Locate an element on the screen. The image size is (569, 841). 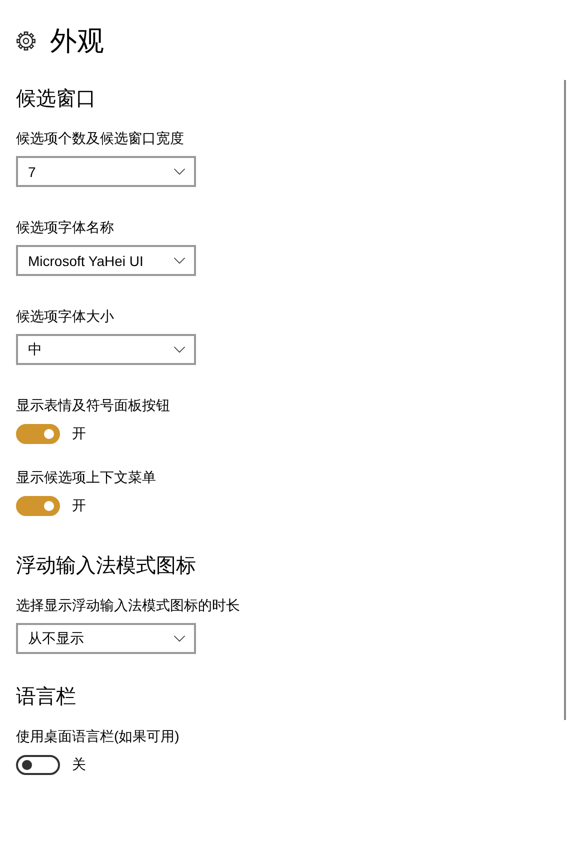
section-heading: 候选窗口 is located at coordinates (56, 99).